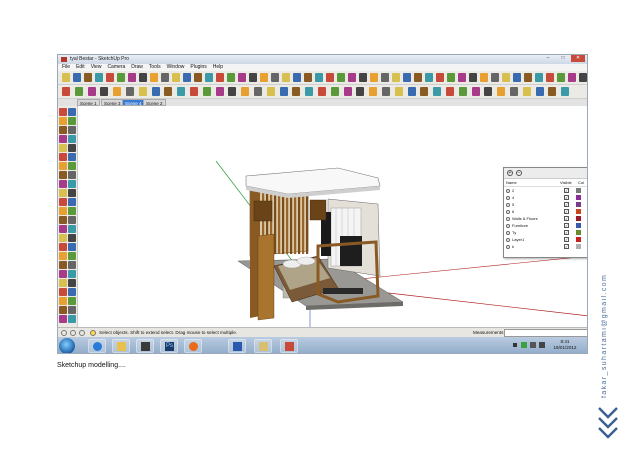 This screenshot has width=640, height=452. I want to click on start-button, so click(67, 345).